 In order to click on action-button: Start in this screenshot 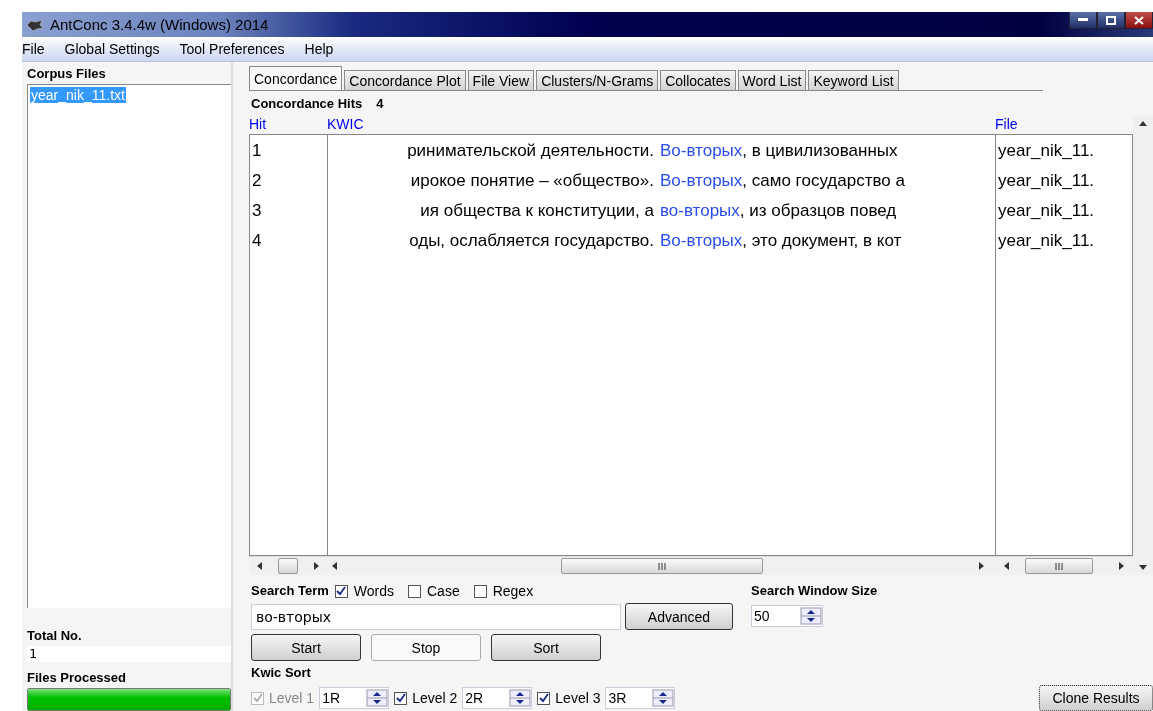, I will do `click(306, 647)`.